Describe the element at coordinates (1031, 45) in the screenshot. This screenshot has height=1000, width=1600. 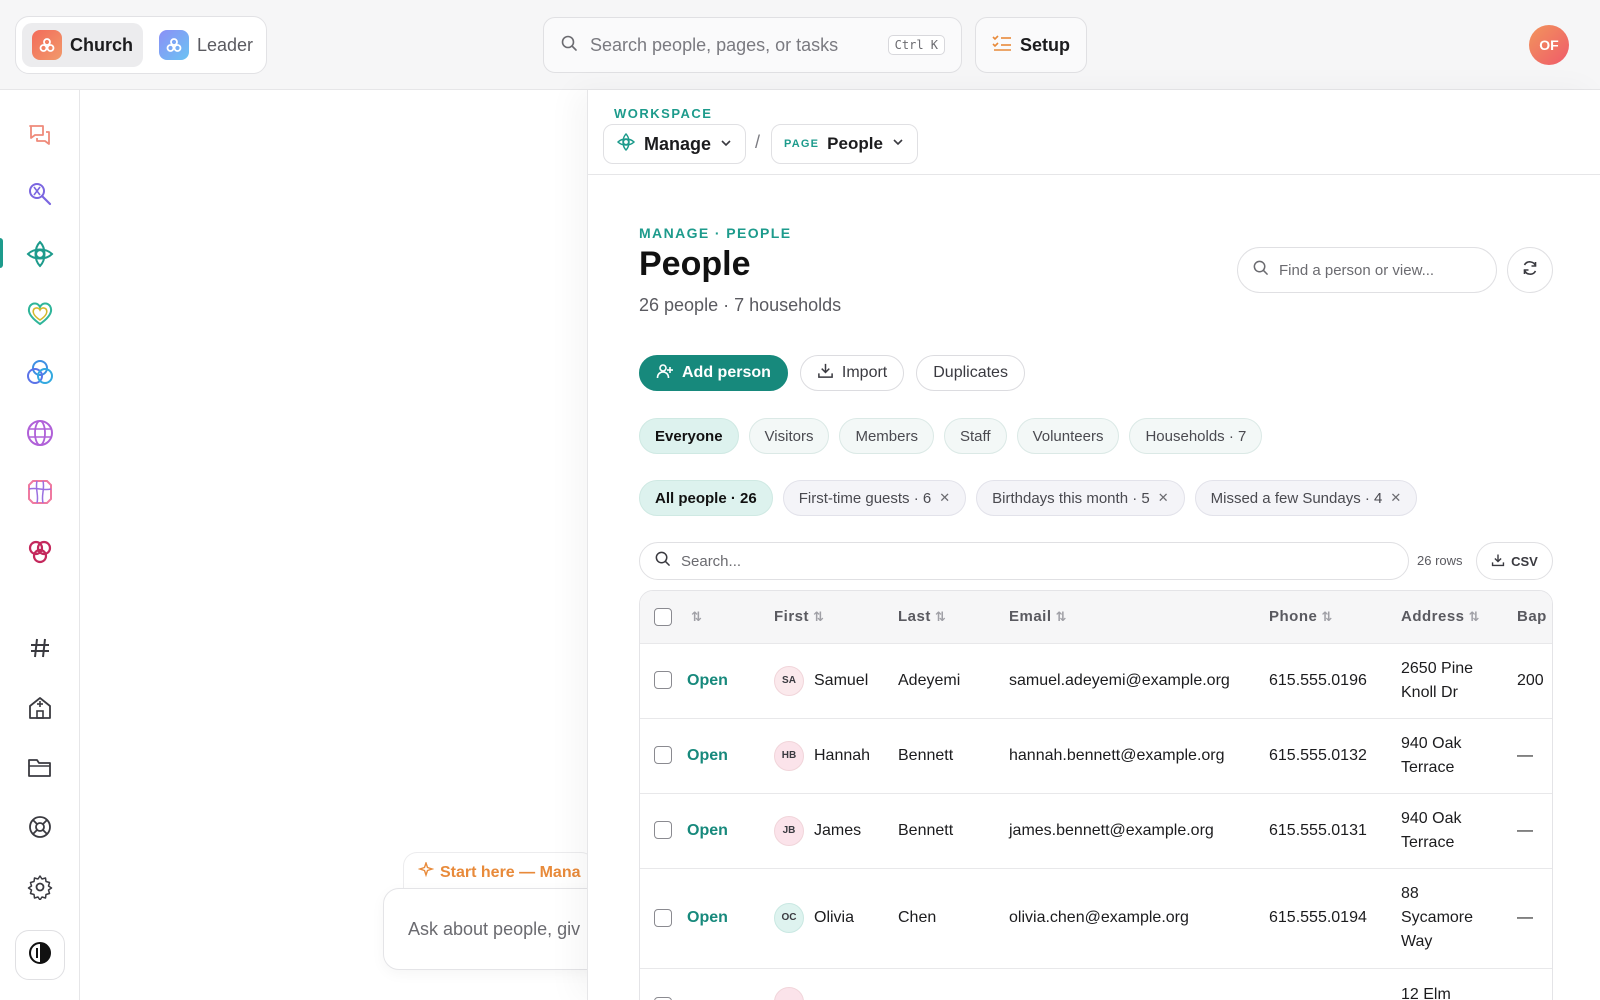
I see `setup-button: Setup` at that location.